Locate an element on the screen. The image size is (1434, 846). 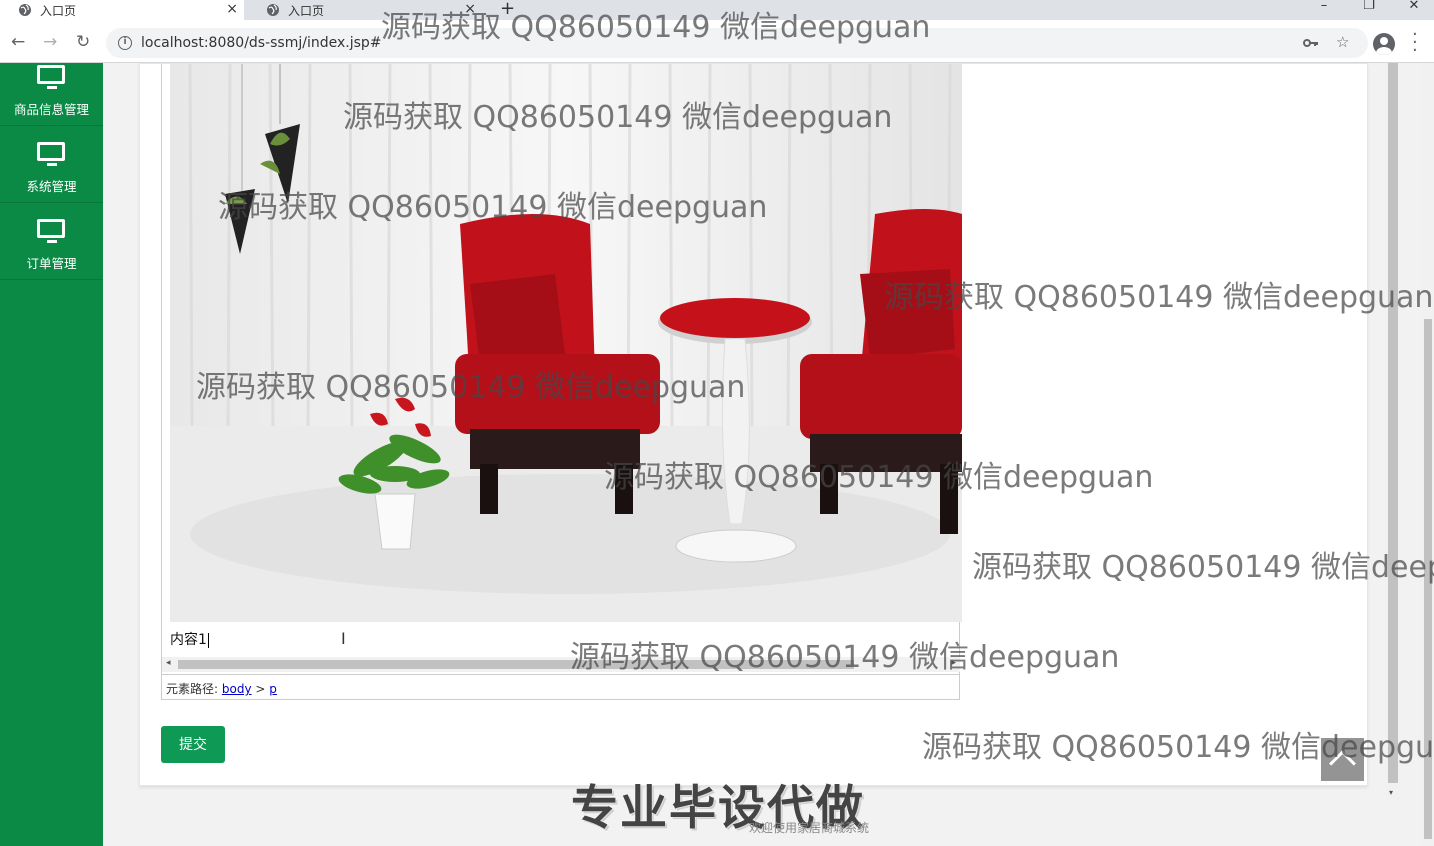
browser-tab-active: 入口页 × is located at coordinates (122, 10).